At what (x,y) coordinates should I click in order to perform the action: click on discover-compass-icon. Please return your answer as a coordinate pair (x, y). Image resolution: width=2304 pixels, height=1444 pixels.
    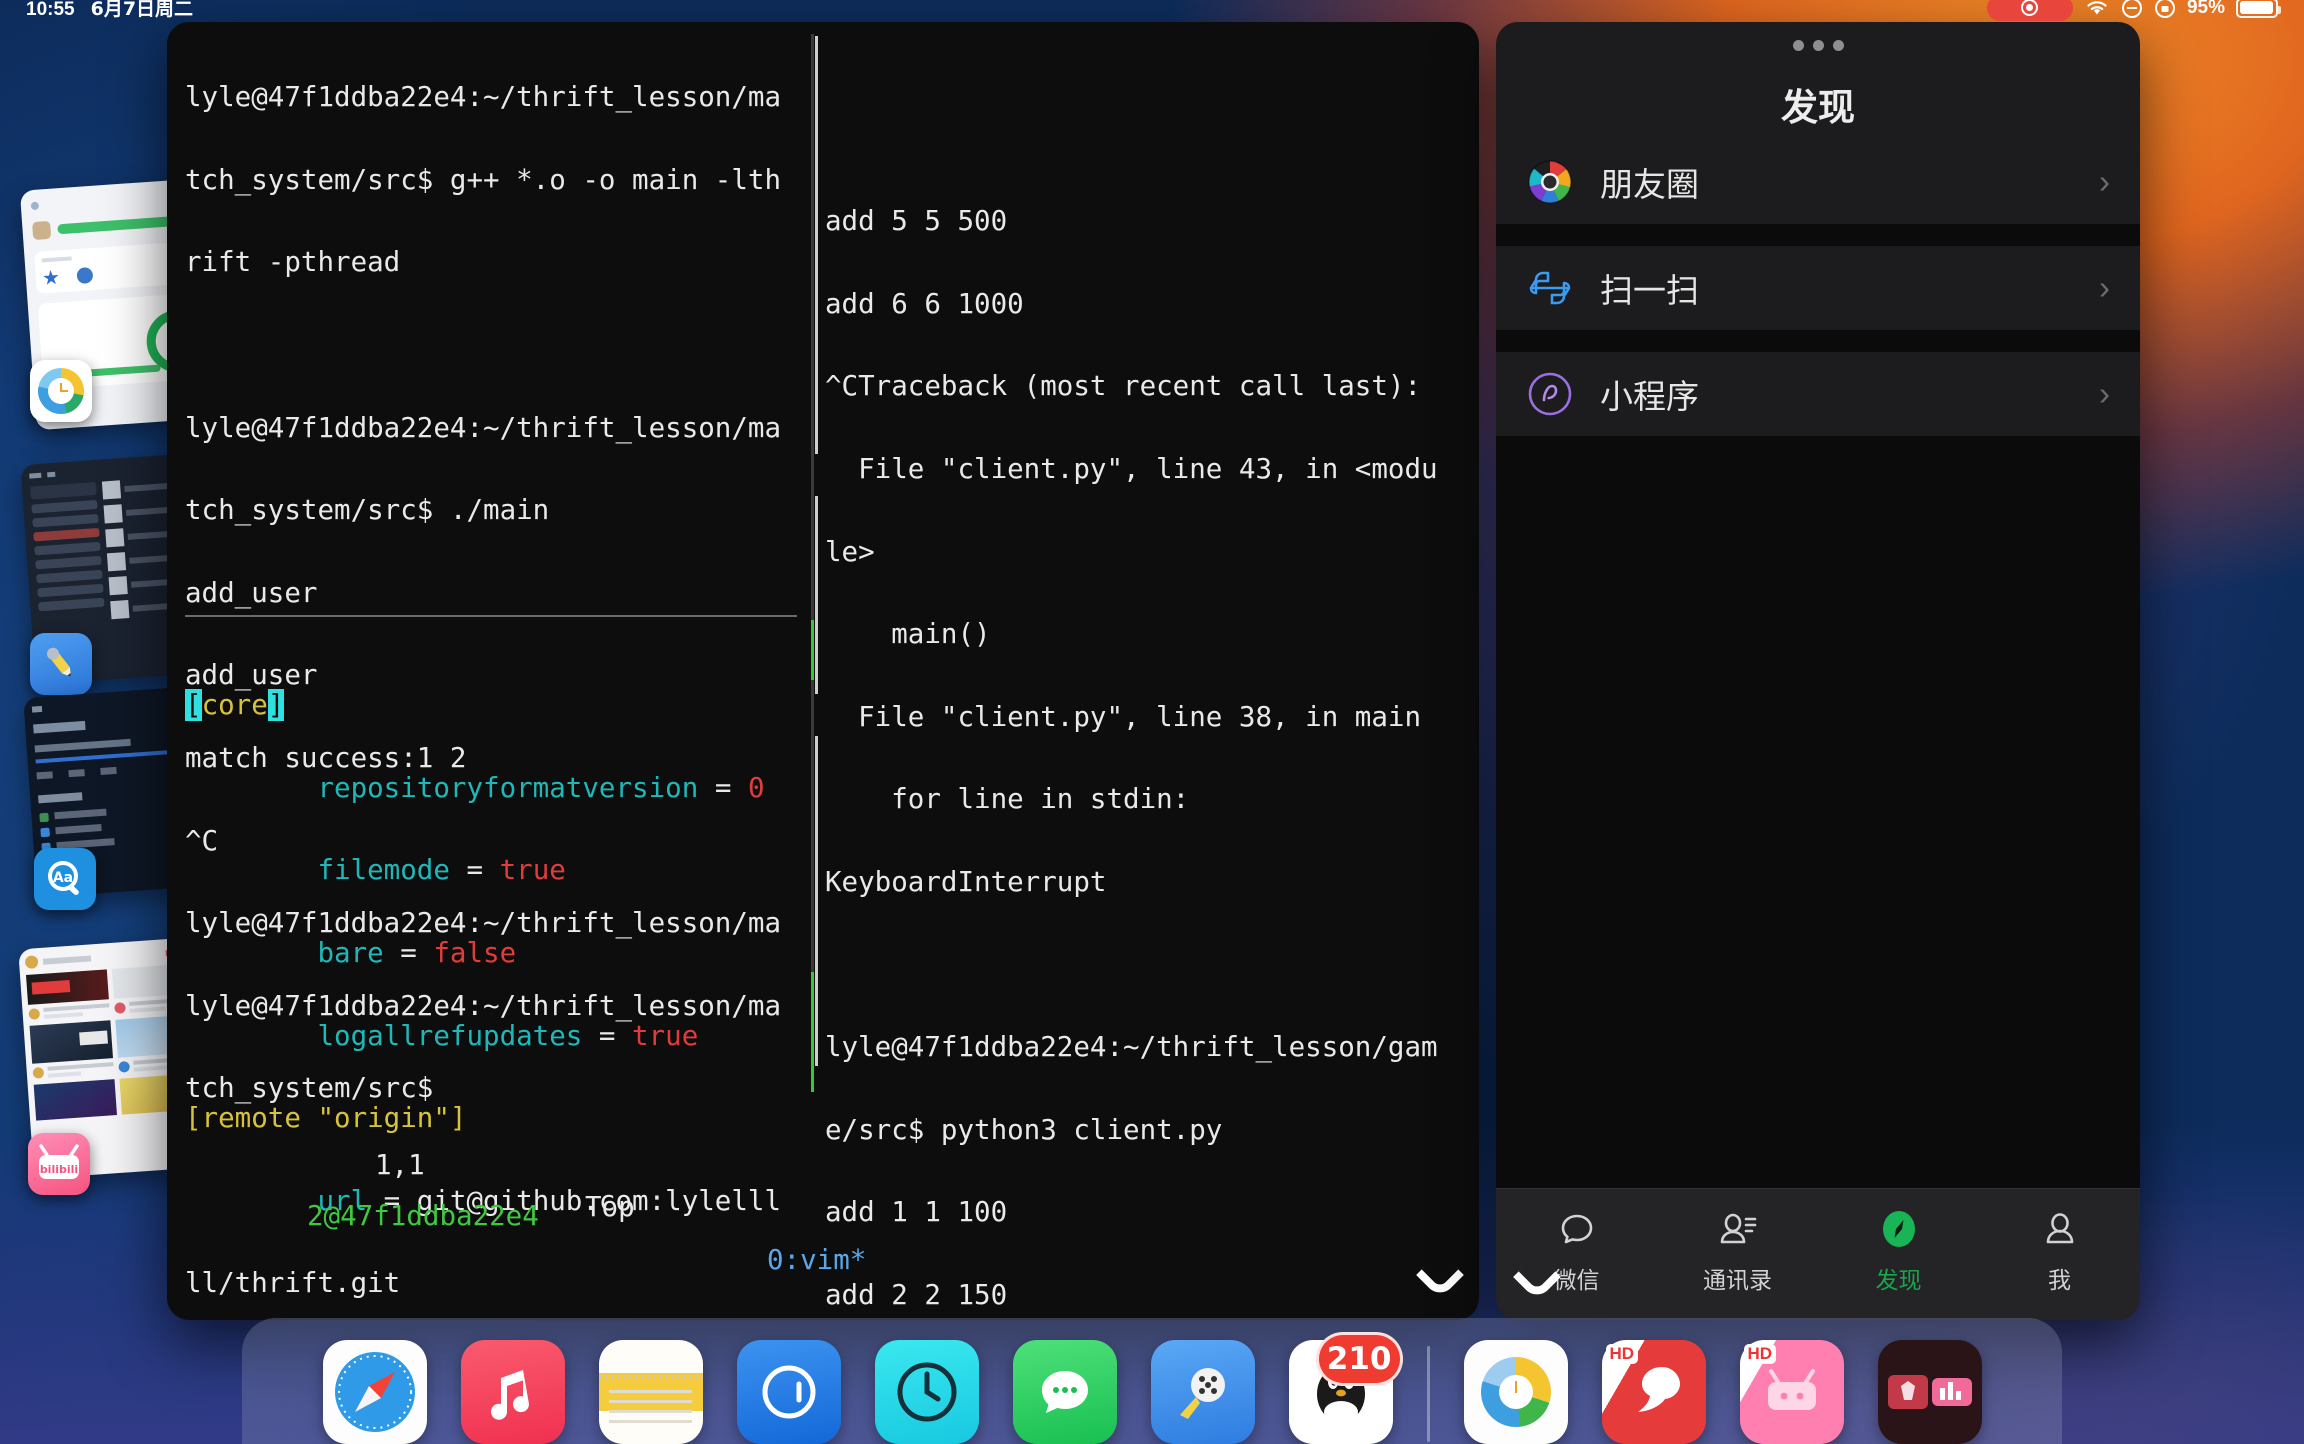
    Looking at the image, I should click on (1899, 1230).